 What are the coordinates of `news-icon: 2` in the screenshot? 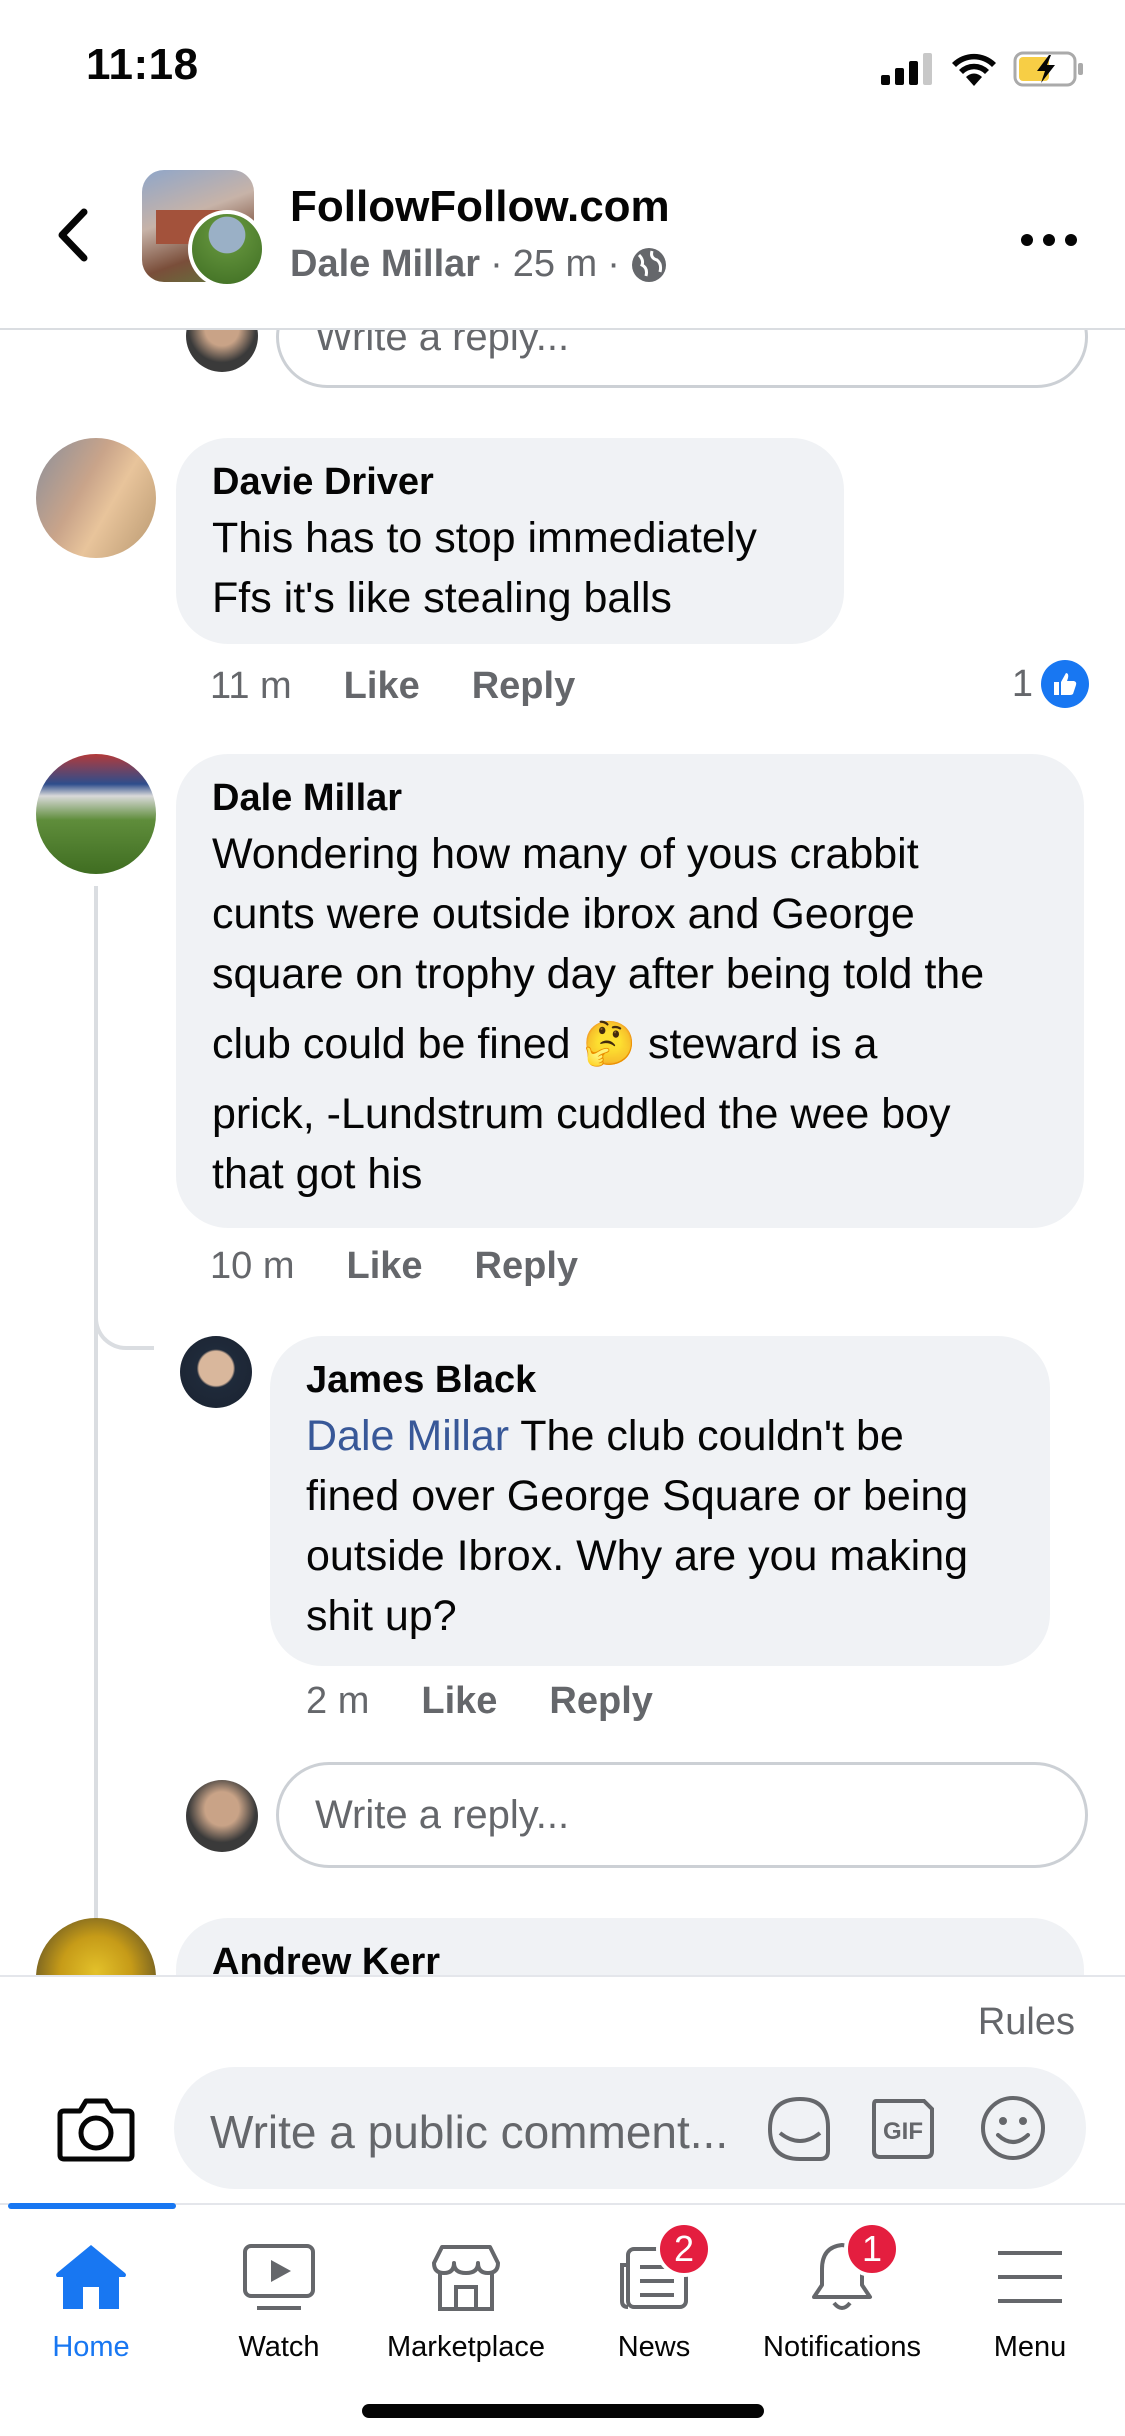 It's located at (662, 2270).